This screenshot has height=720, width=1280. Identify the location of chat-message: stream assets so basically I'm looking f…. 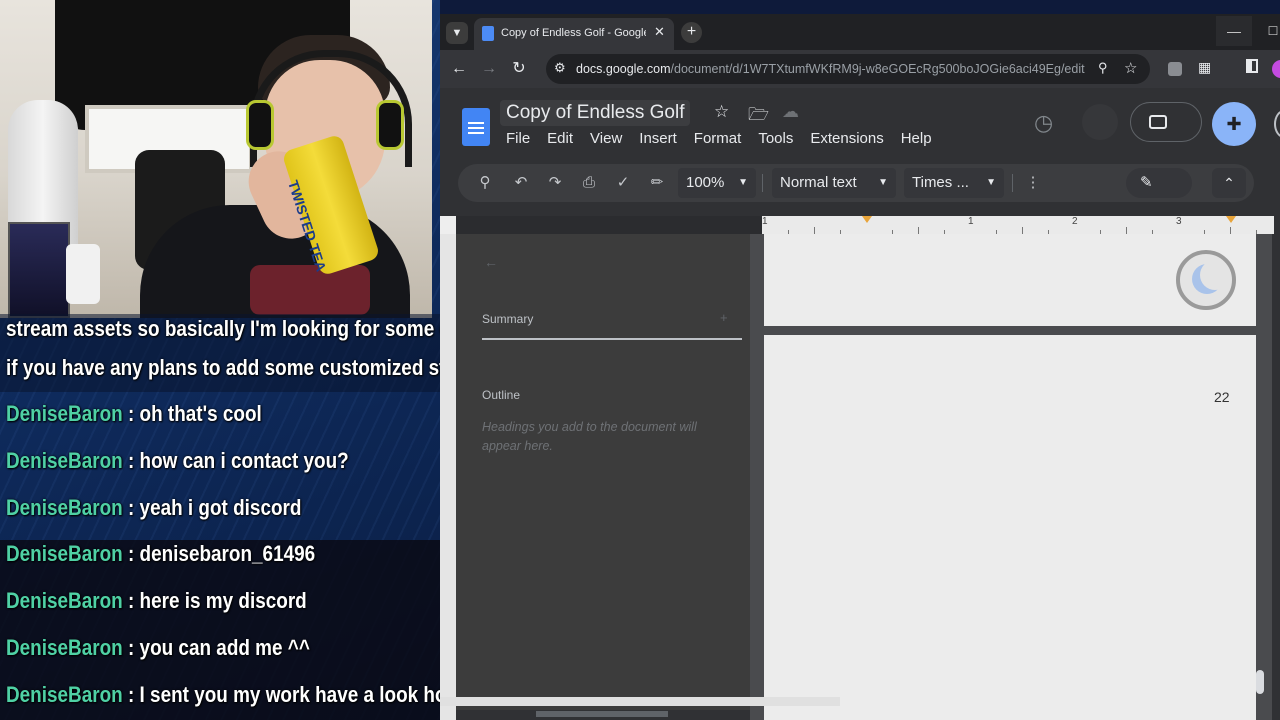
(223, 329).